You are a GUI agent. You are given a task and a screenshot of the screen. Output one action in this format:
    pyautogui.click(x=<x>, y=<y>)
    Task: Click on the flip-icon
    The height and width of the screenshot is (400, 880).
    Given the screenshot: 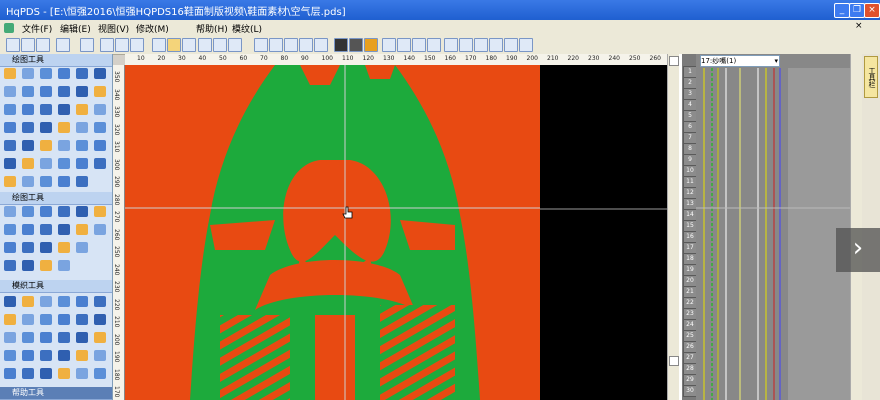 What is the action you would take?
    pyautogui.click(x=276, y=45)
    